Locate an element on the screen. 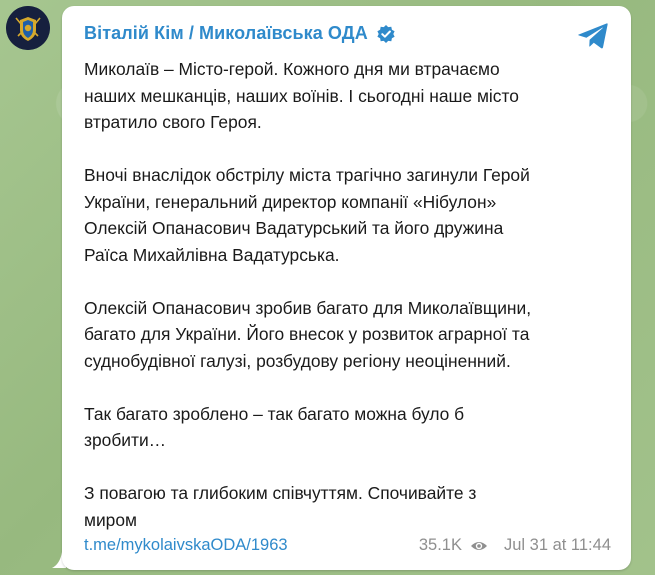  channel-header: Віталій Кім / Миколаївська ОДА is located at coordinates (240, 33).